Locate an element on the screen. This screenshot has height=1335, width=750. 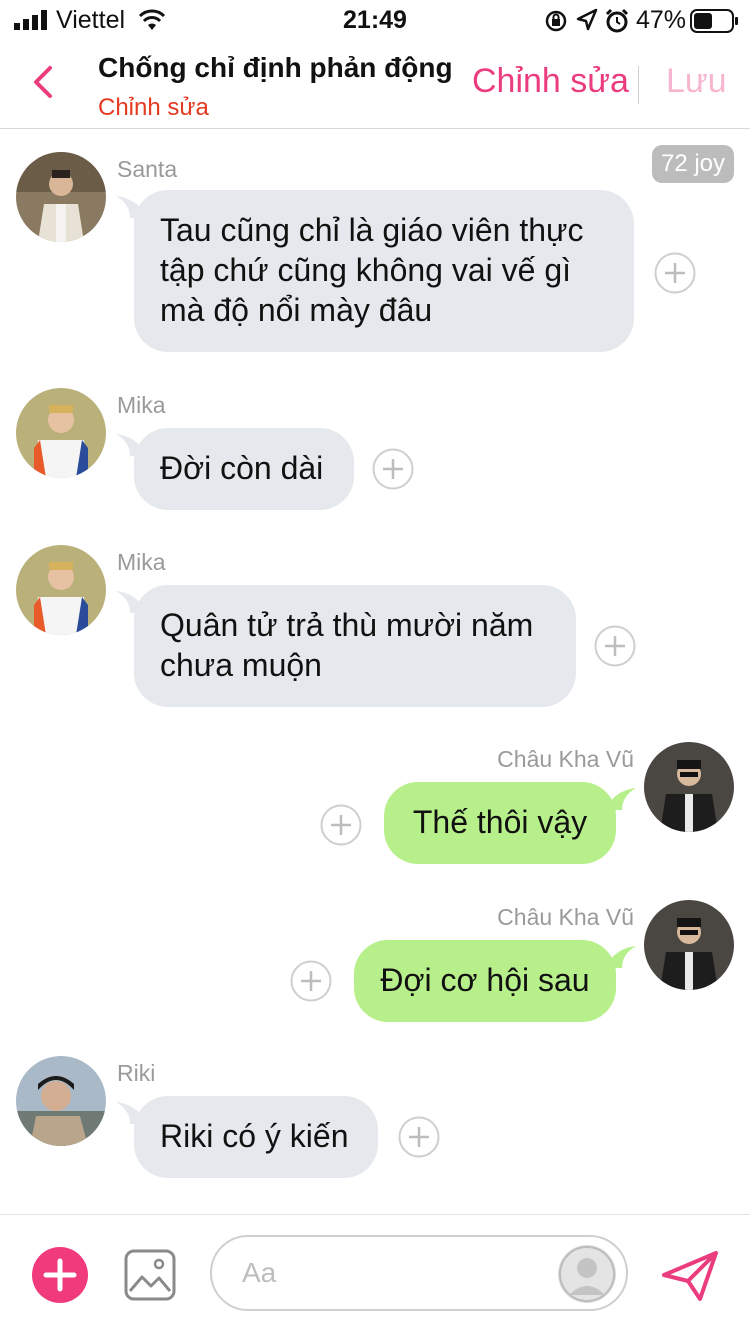
plus-icon is located at coordinates (60, 1275).